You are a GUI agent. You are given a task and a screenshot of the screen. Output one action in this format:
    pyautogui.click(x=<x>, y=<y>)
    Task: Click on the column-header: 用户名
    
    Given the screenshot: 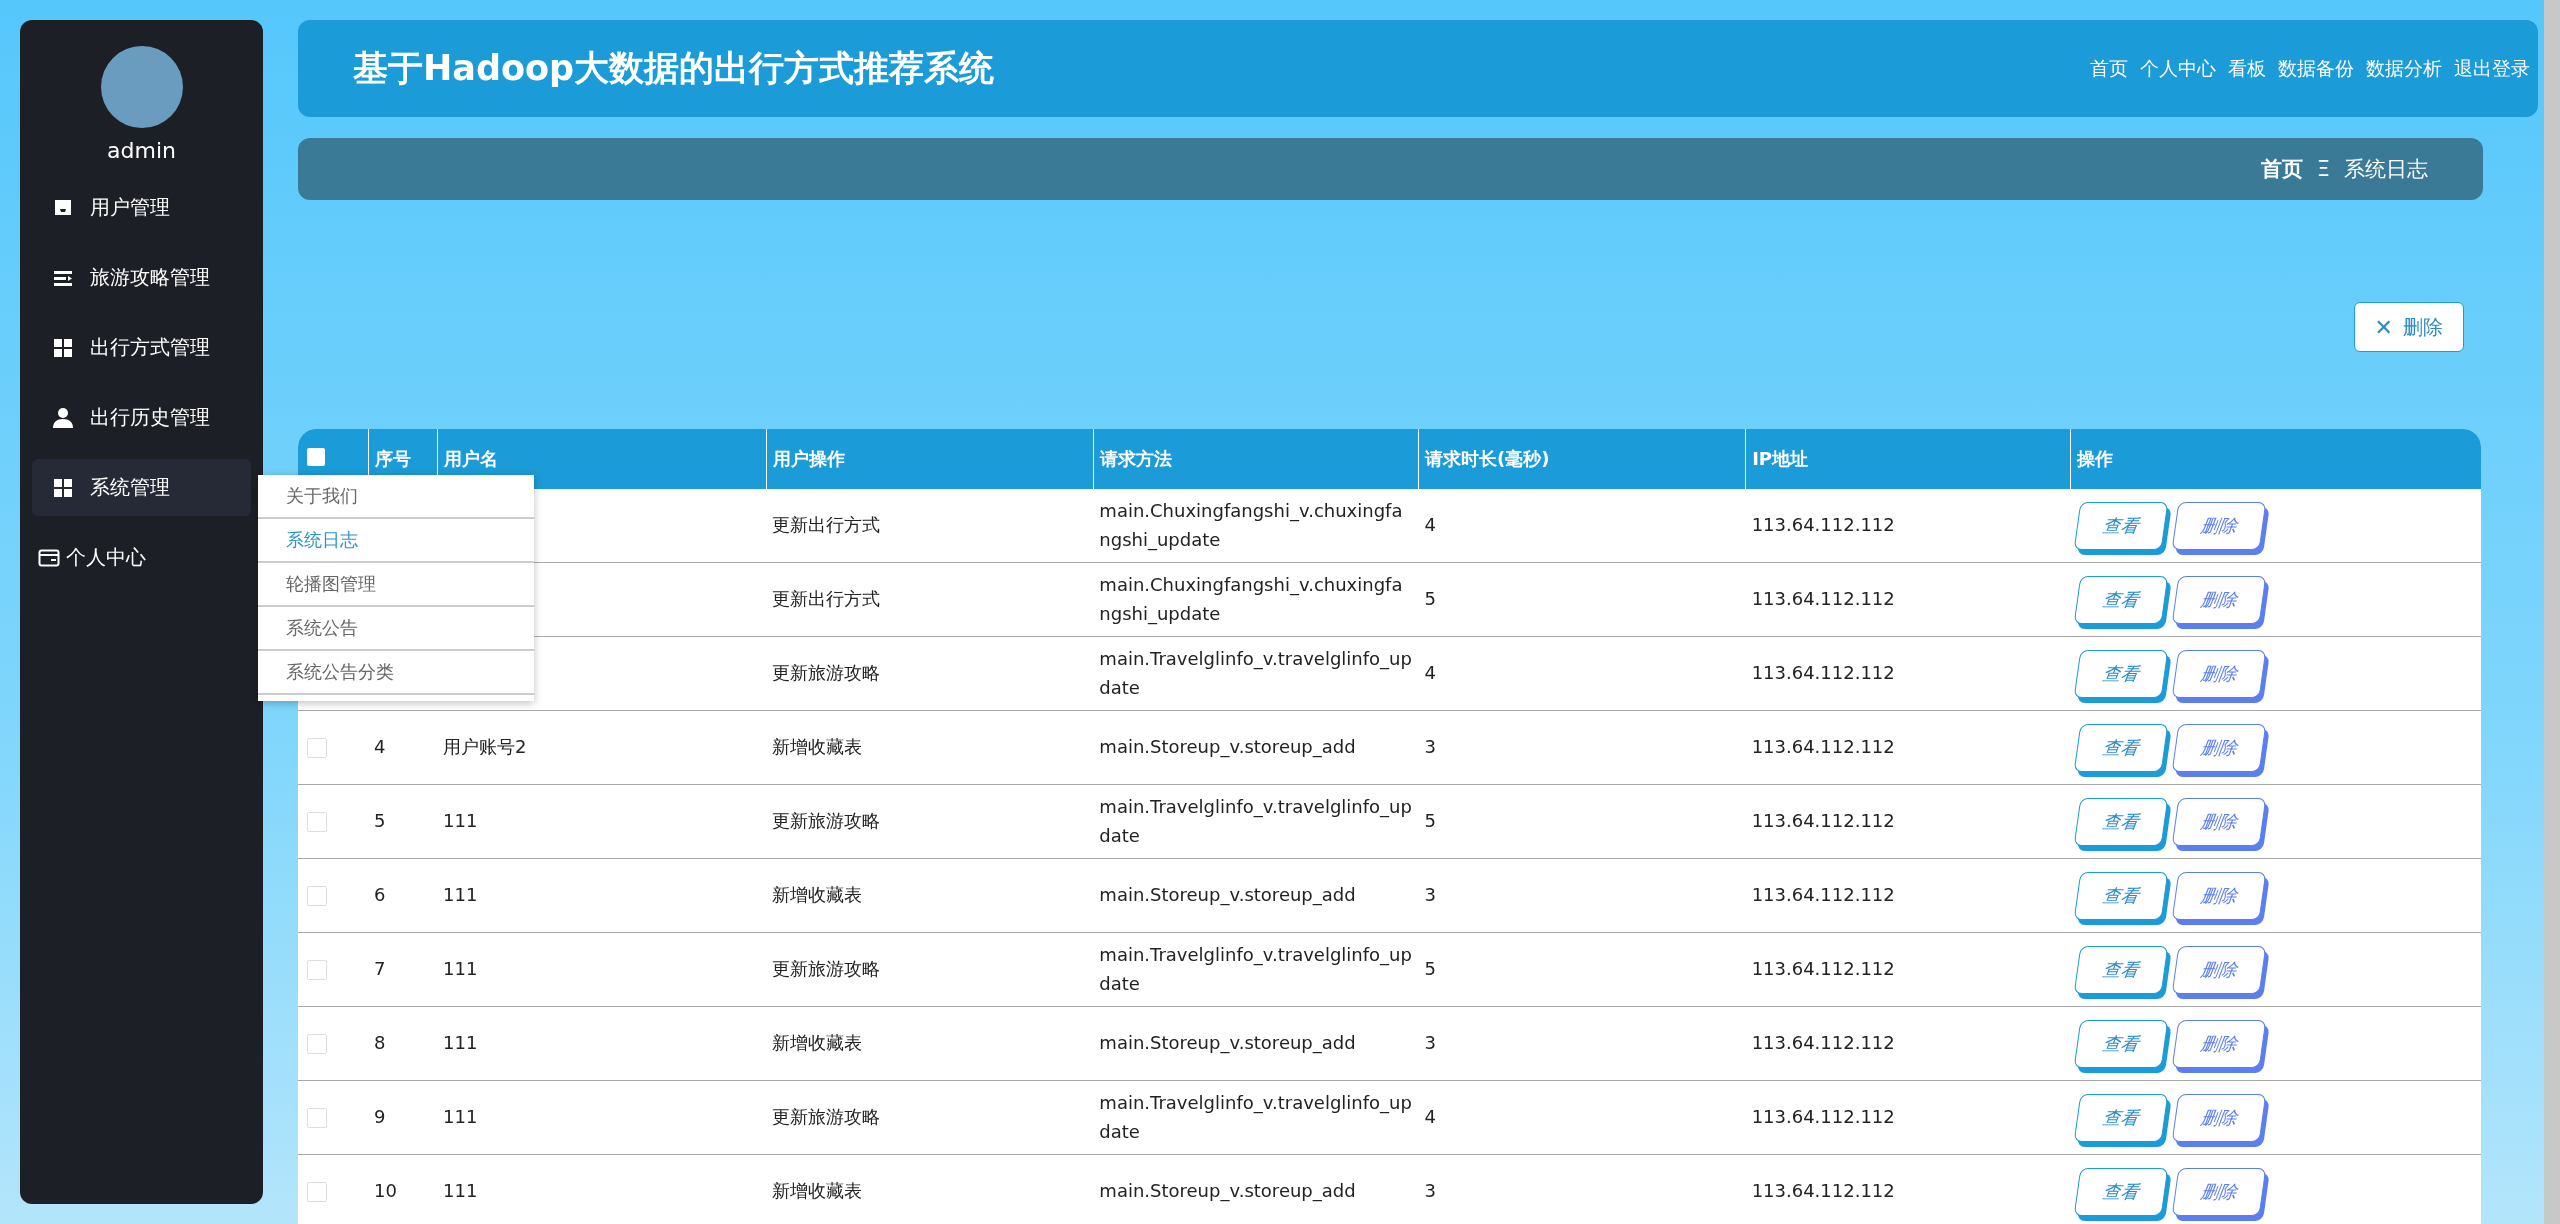 What is the action you would take?
    pyautogui.click(x=602, y=459)
    